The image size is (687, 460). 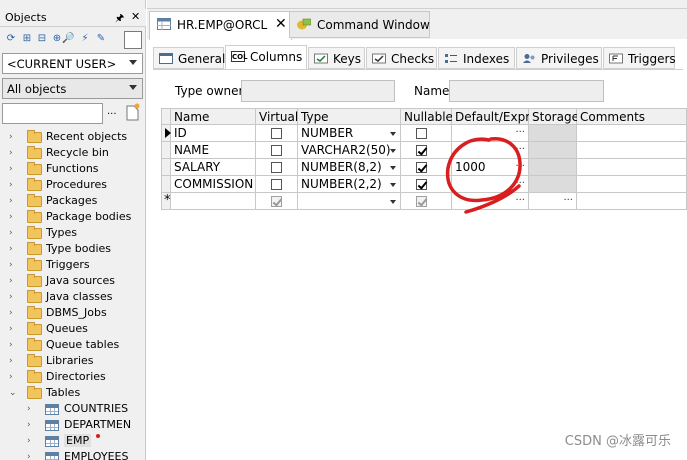 What do you see at coordinates (401, 58) in the screenshot?
I see `tab-checks: Checks` at bounding box center [401, 58].